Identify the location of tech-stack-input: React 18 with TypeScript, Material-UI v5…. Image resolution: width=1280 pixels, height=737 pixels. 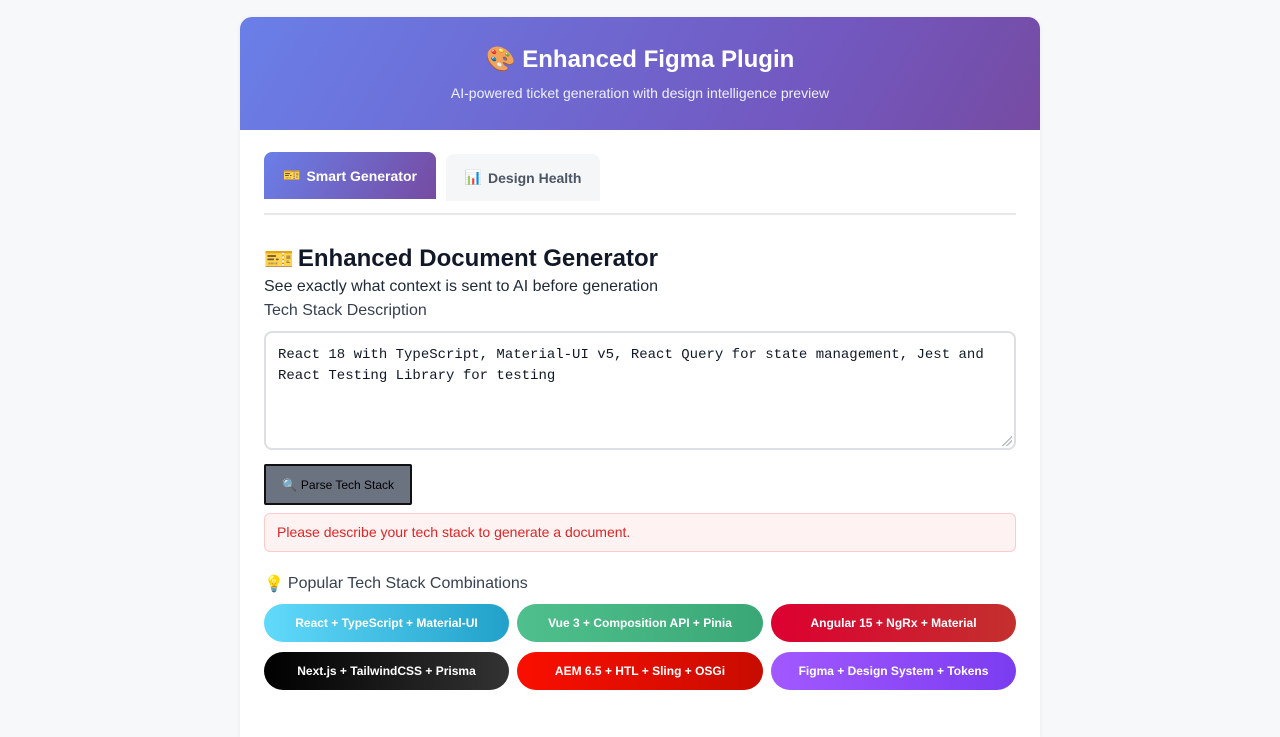
(640, 390).